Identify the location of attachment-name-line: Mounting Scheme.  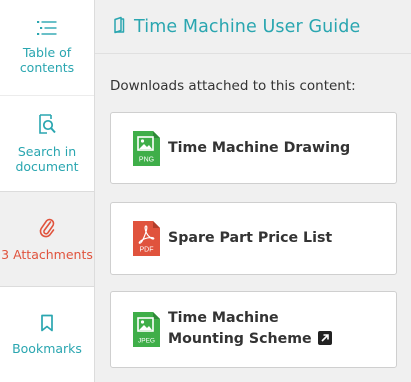
(250, 340).